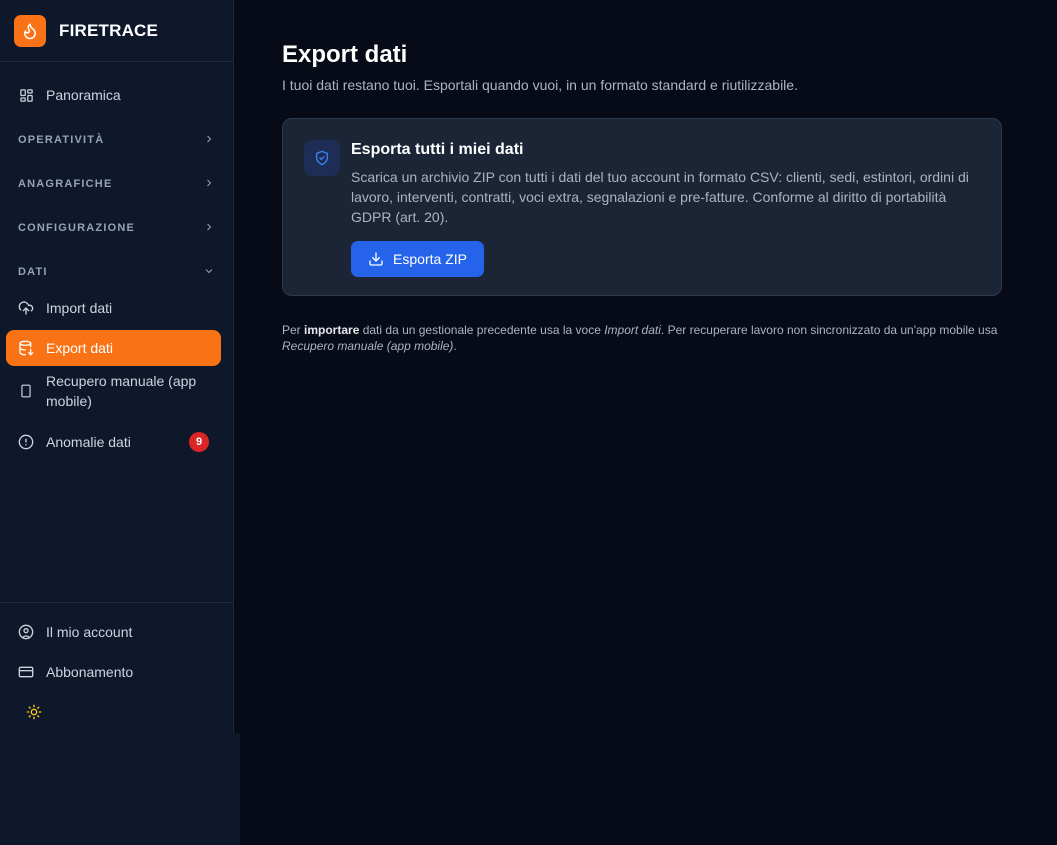  I want to click on note-bold-import: importare, so click(332, 330).